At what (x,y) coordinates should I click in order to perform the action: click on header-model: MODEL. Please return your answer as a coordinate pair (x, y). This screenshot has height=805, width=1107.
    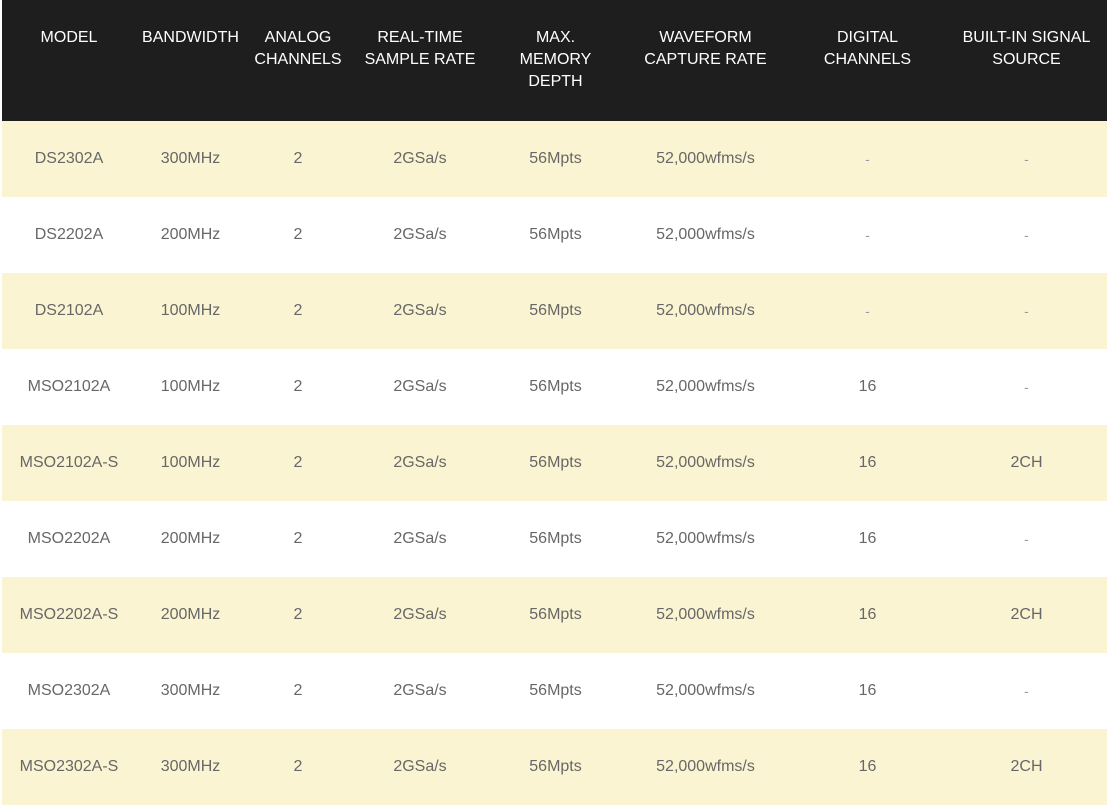
    Looking at the image, I should click on (69, 37).